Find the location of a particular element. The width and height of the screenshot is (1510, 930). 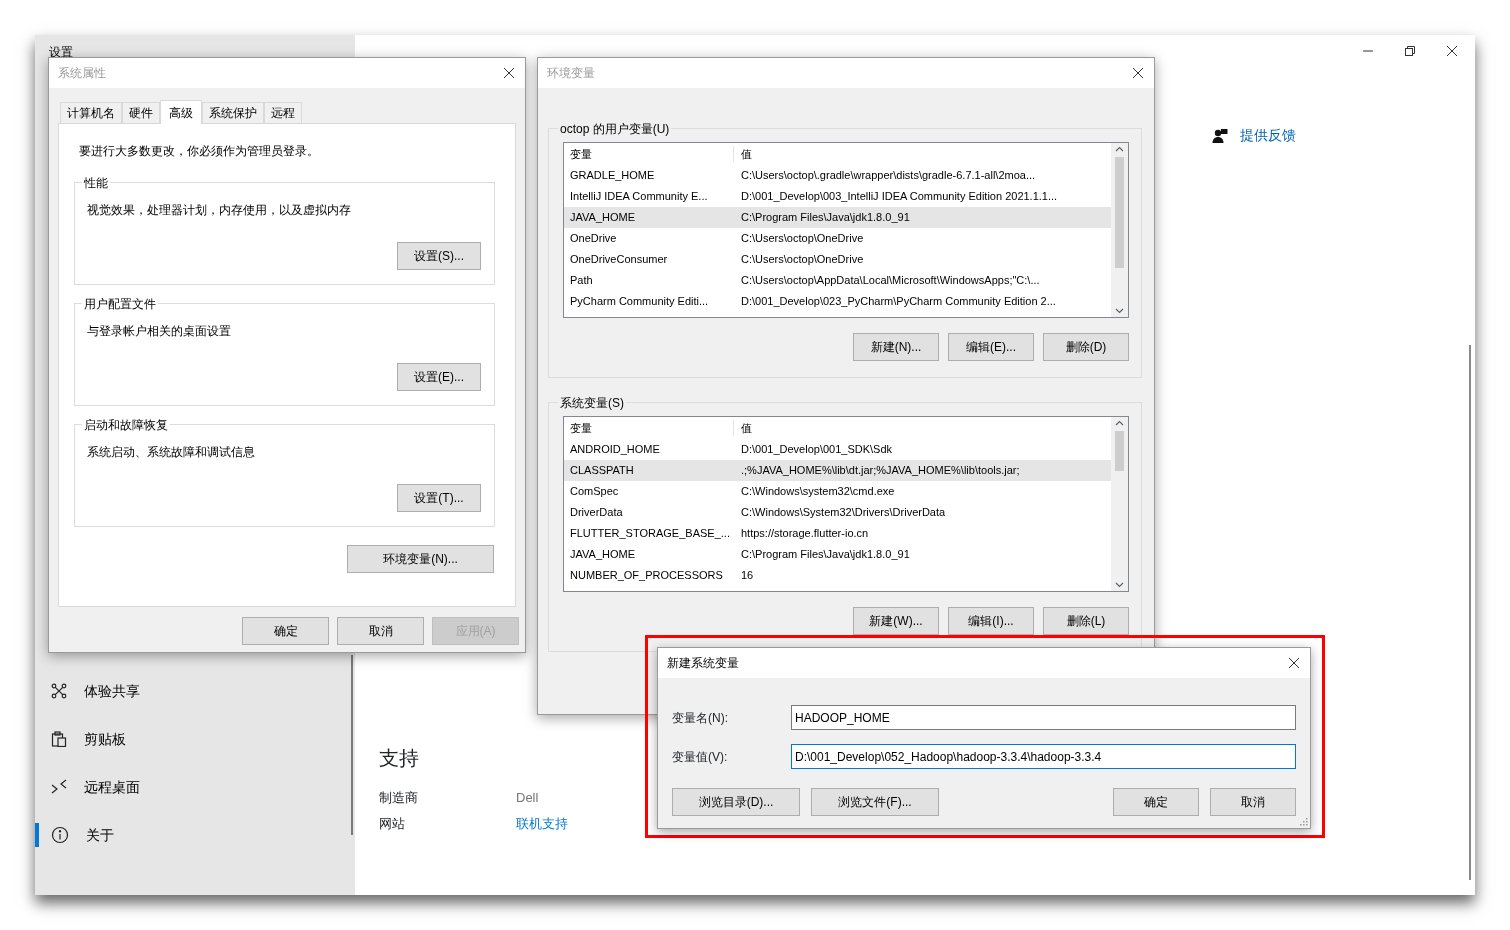

tab: 系统保护 is located at coordinates (233, 112).